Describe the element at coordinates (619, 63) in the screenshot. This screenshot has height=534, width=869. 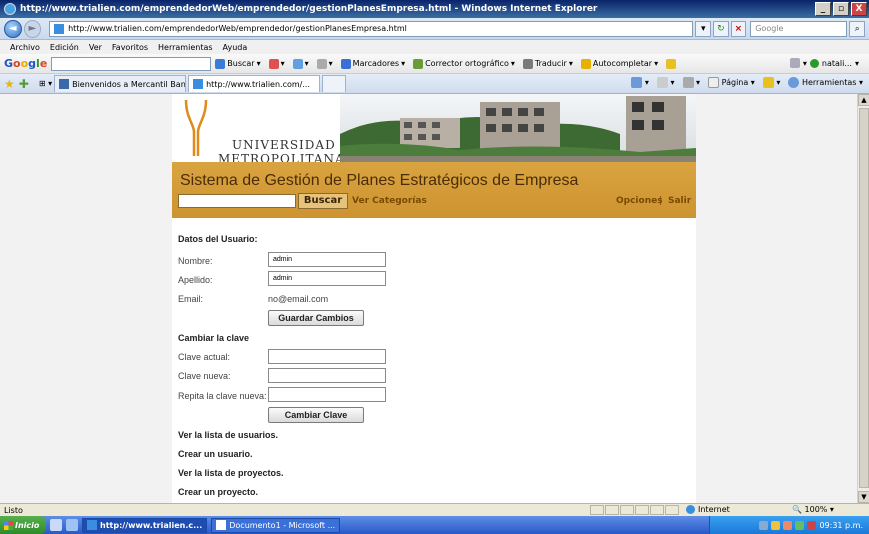
I see `autofill-button: Autocompletar ▾` at that location.